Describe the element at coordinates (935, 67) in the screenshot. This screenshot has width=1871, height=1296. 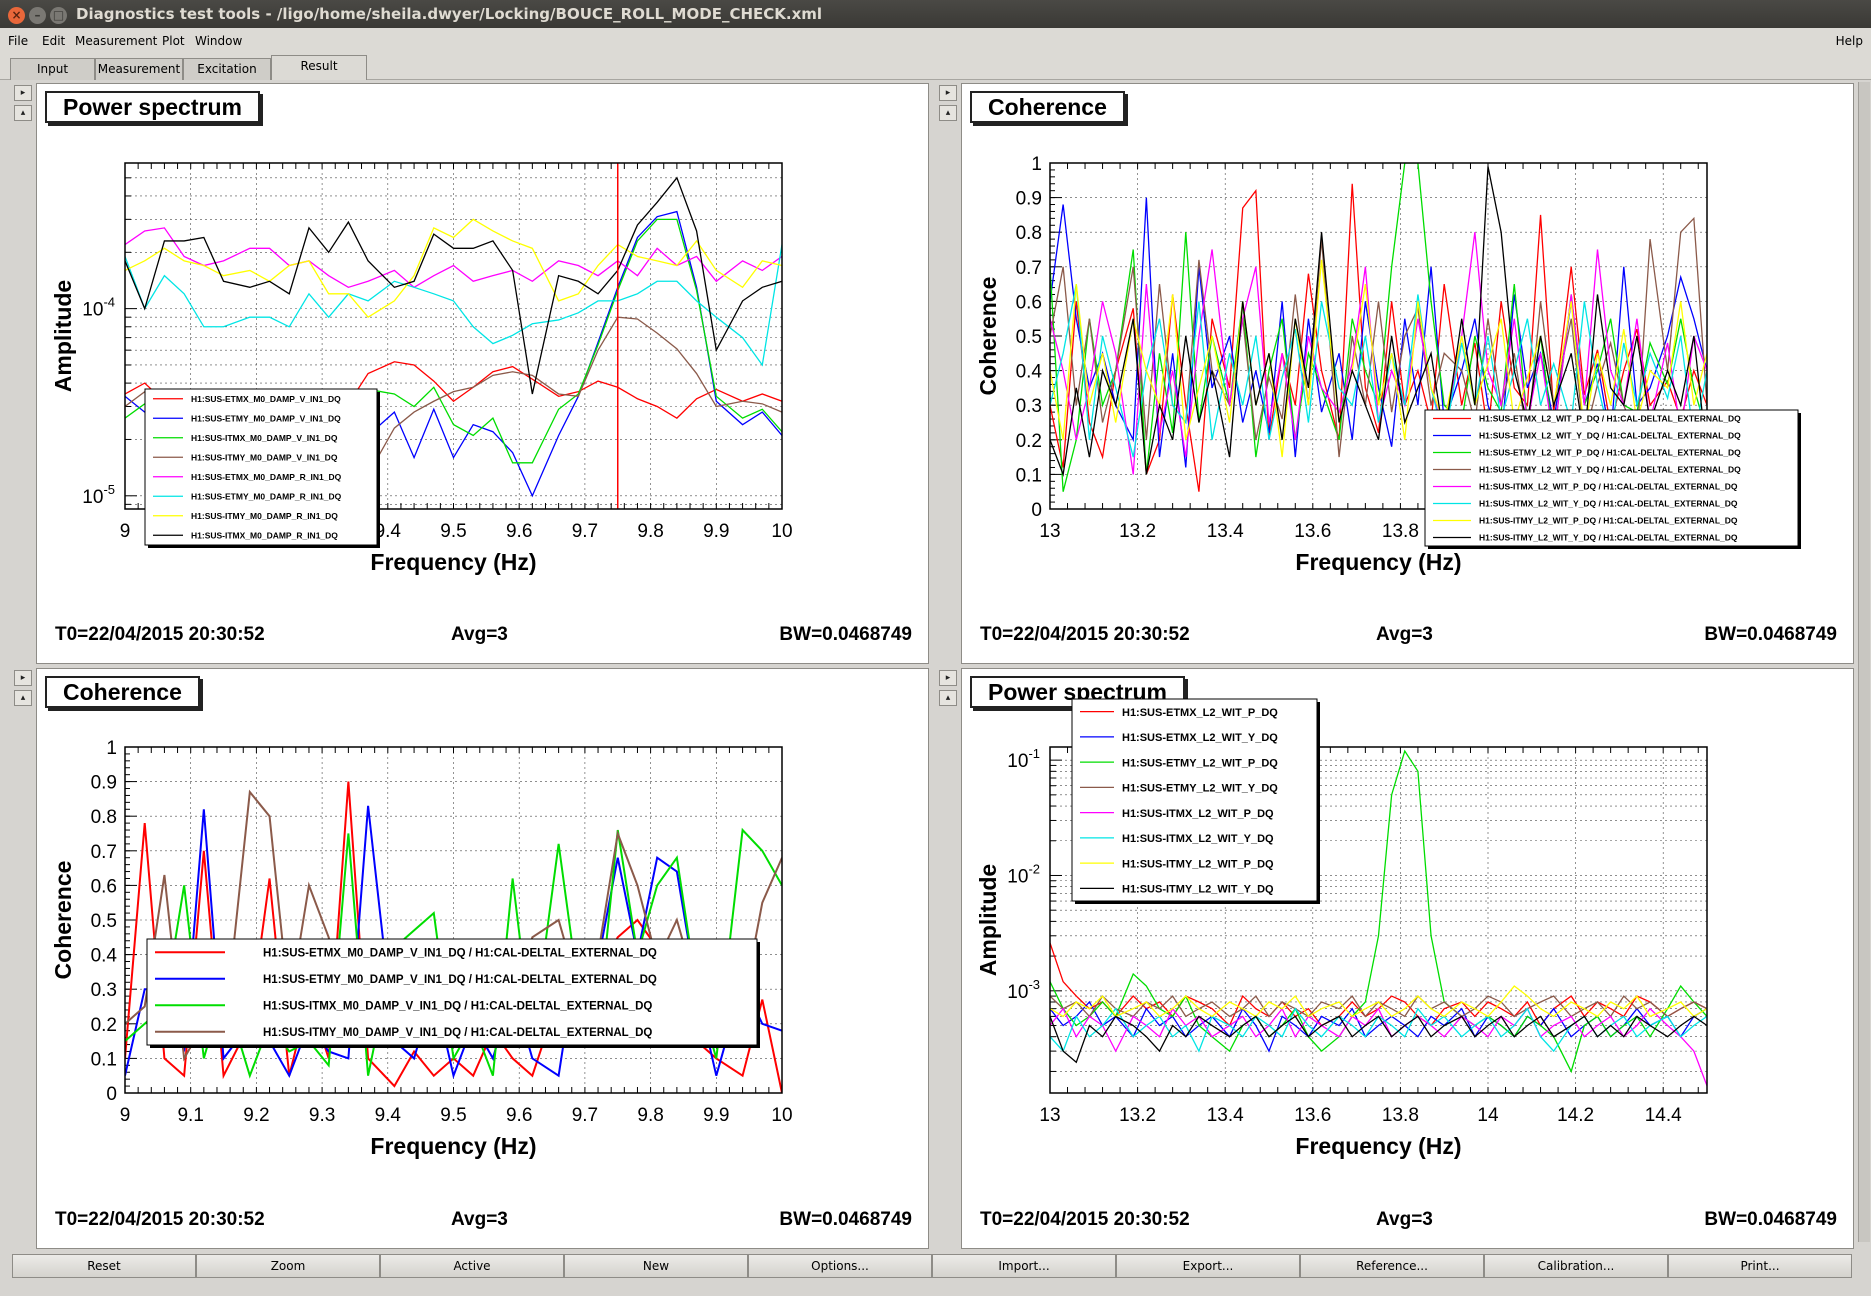
I see `tab-bar: Input Measurement Excitation Result` at that location.